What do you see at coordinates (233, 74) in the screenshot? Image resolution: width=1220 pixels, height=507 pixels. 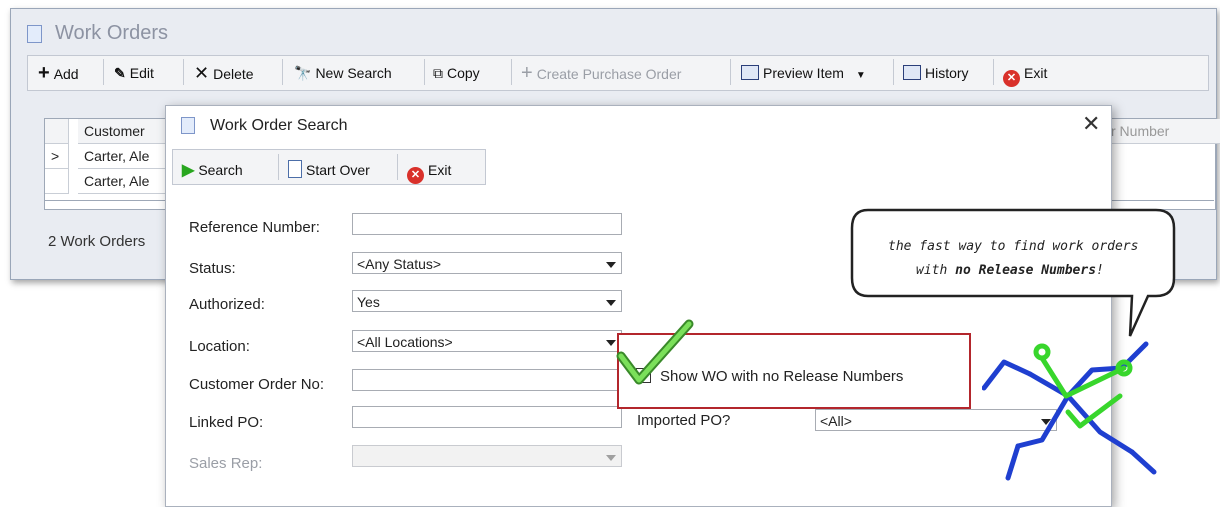 I see `delete-label: Delete` at bounding box center [233, 74].